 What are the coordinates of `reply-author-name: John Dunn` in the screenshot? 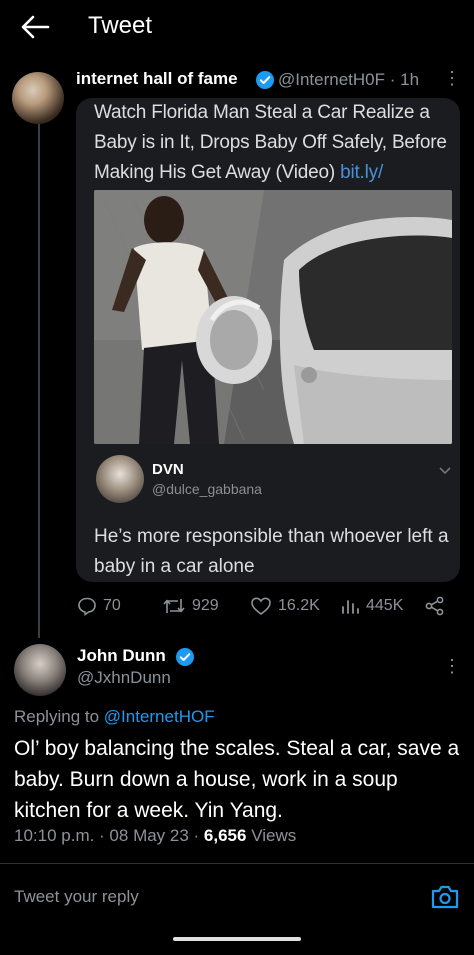 It's located at (121, 656).